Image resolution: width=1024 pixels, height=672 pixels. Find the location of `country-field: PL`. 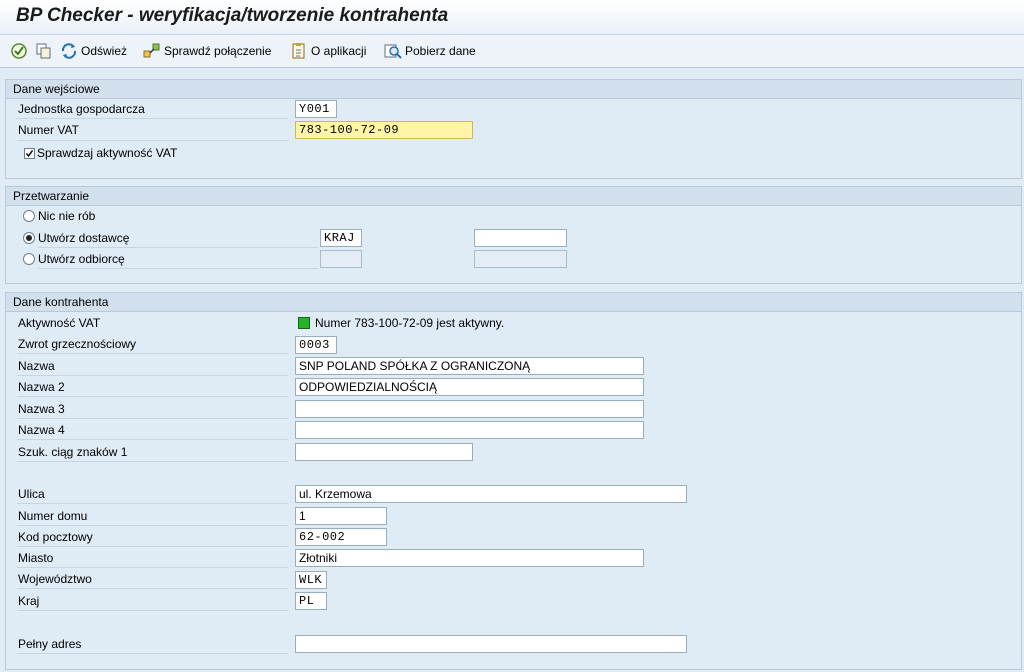

country-field: PL is located at coordinates (311, 601).